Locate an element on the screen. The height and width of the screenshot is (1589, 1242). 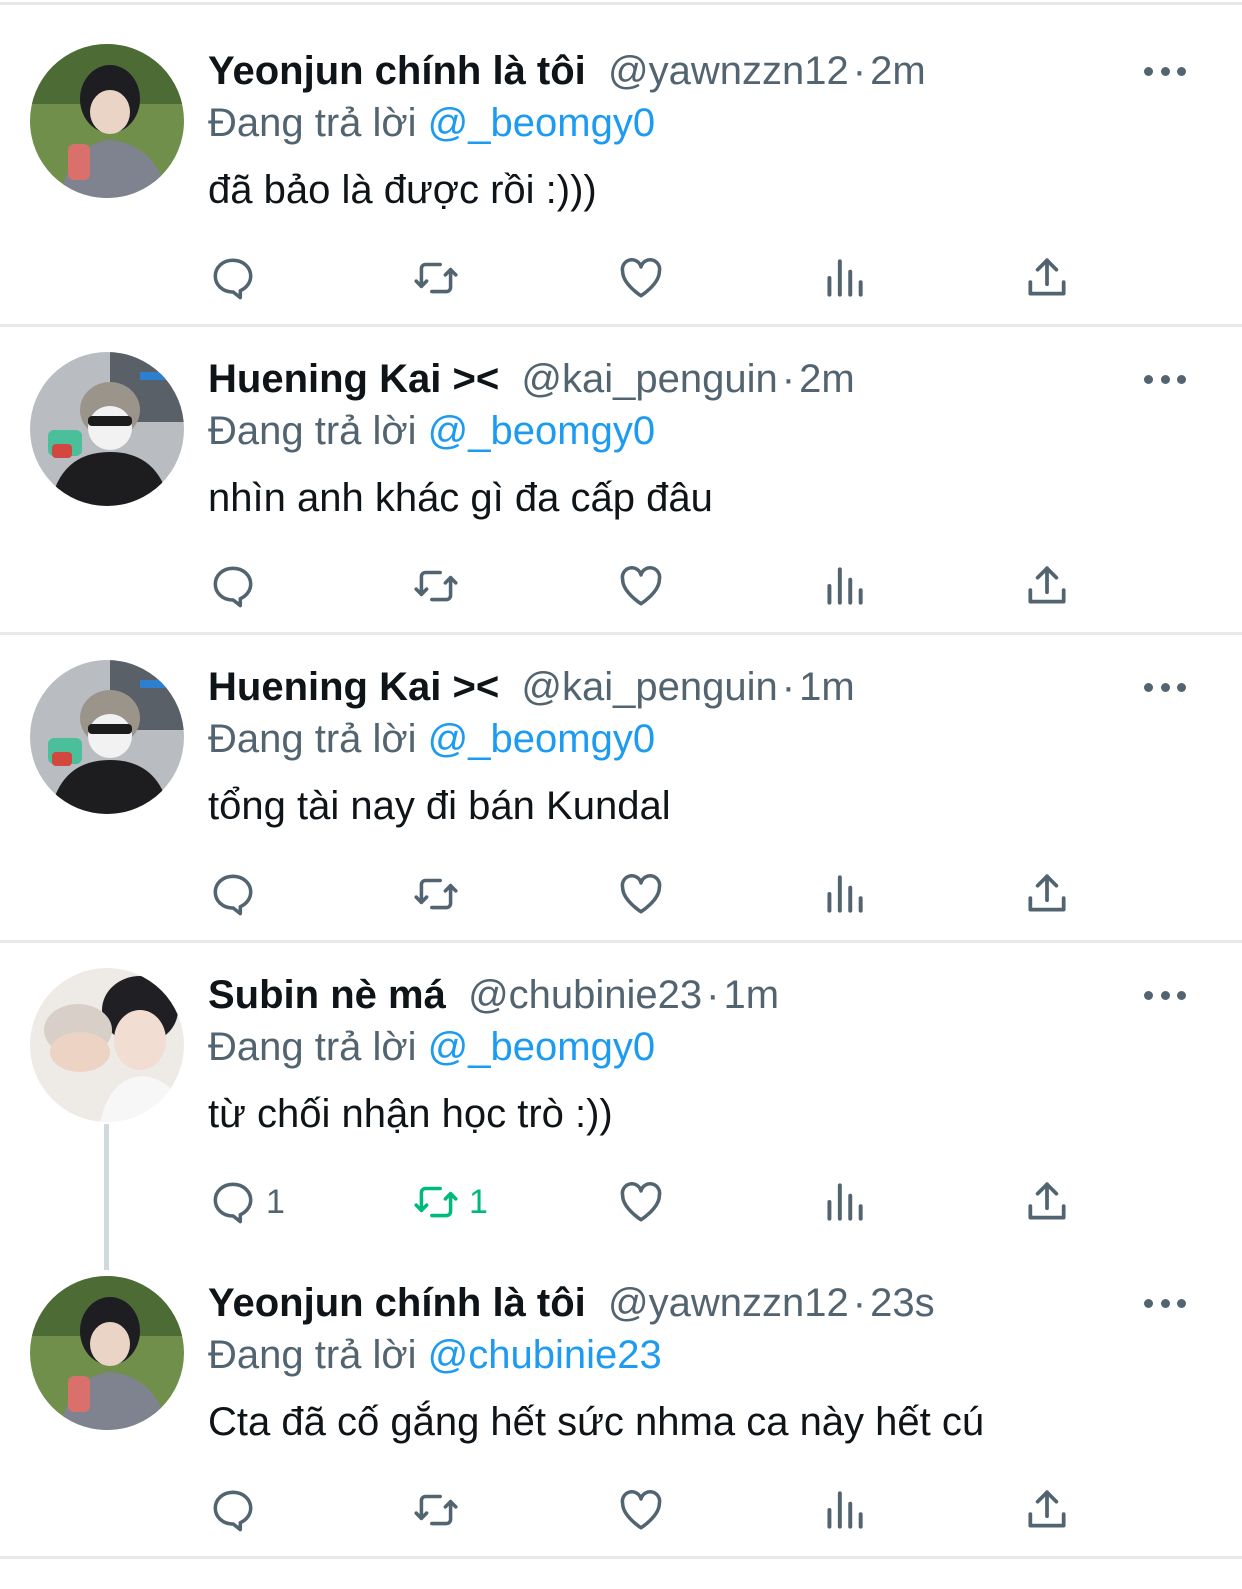
reply-mention: @chubinie23 is located at coordinates (545, 1355).